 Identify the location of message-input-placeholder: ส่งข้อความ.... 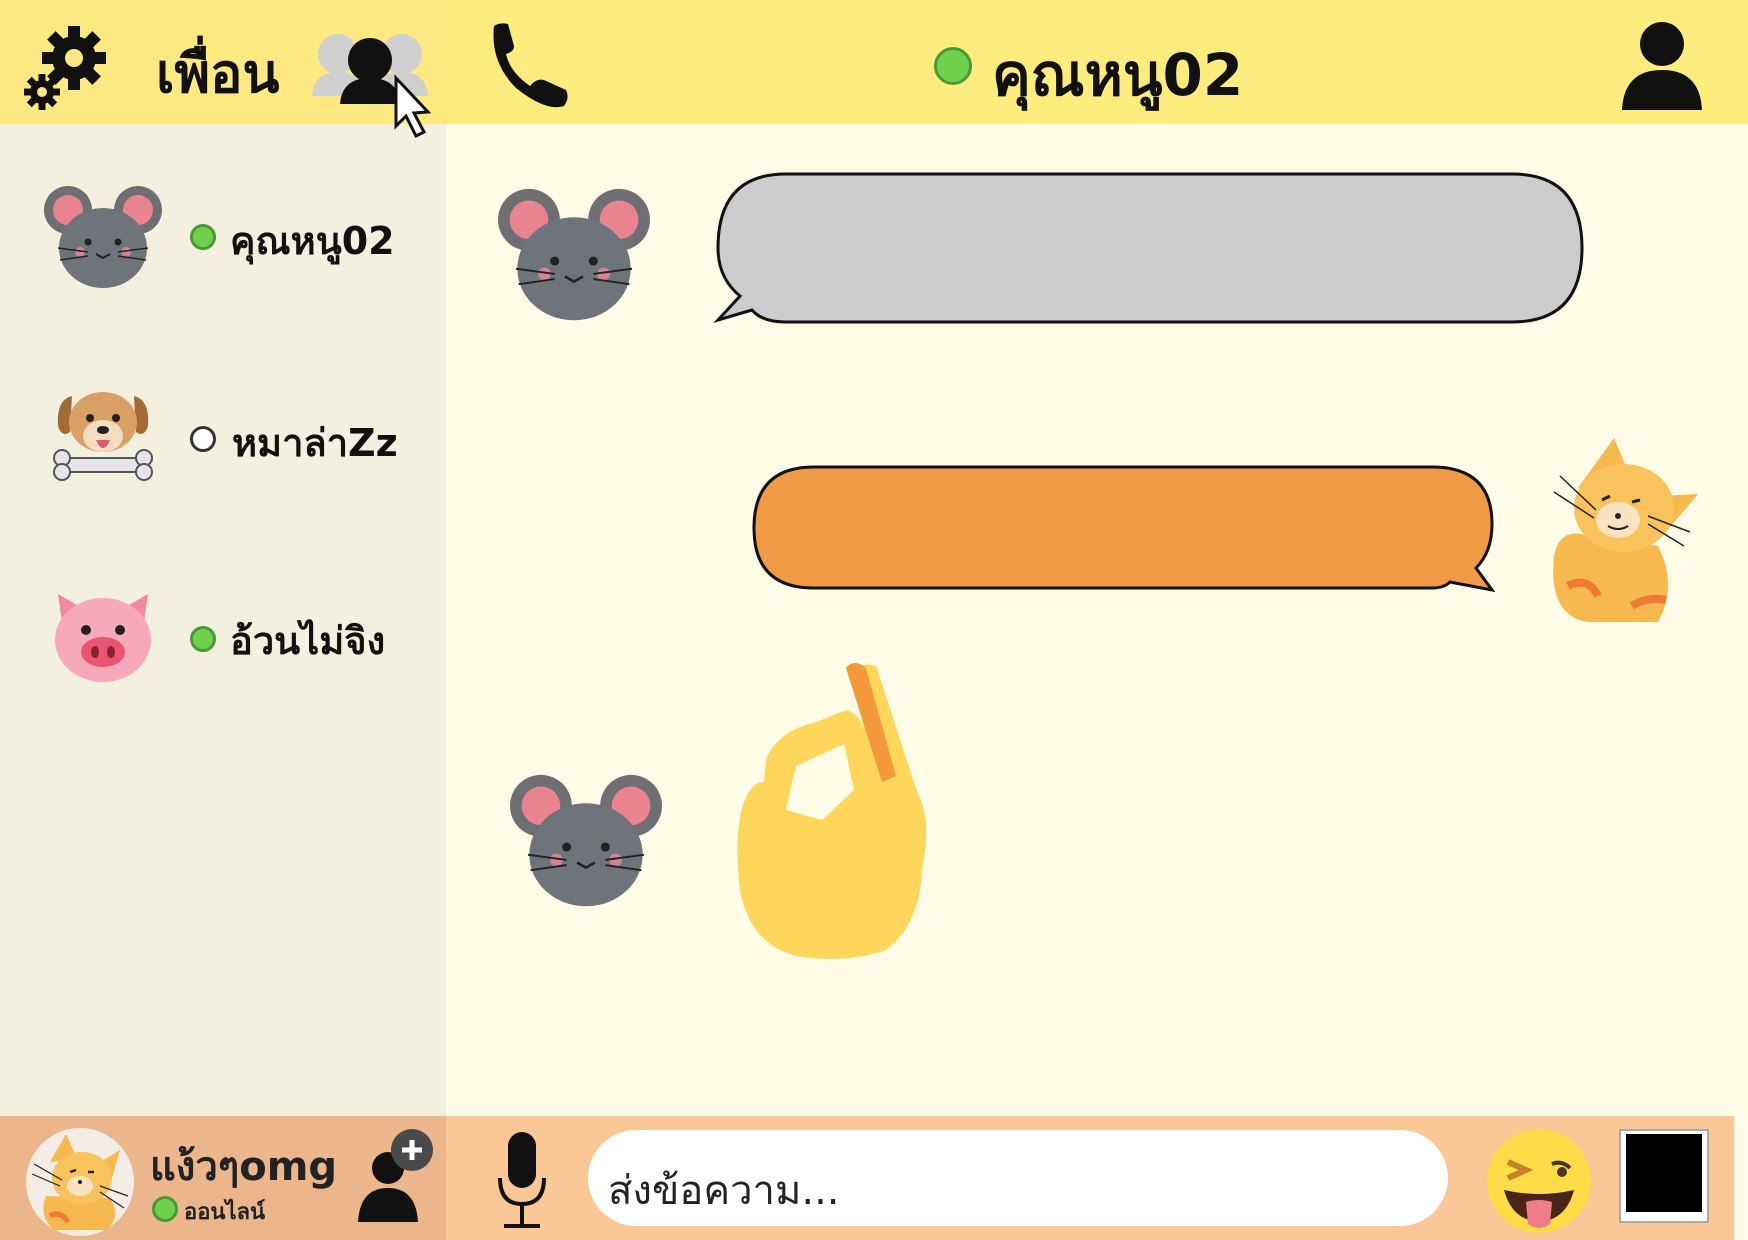
(724, 1191).